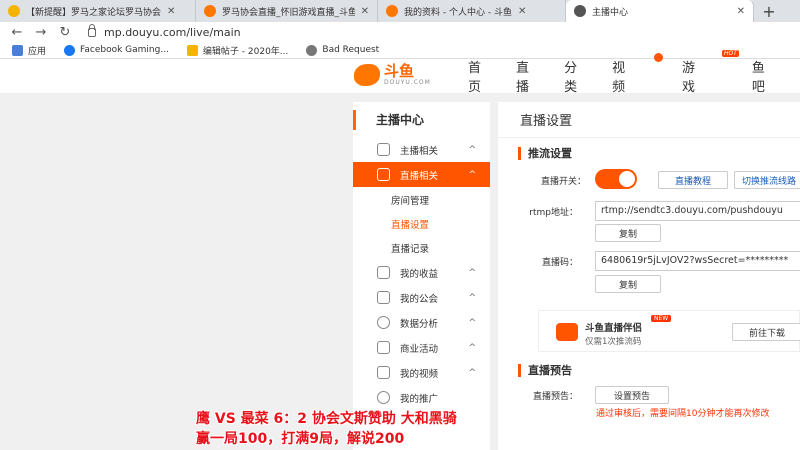 The image size is (800, 450). Describe the element at coordinates (689, 78) in the screenshot. I see `nav-label: 游戏` at that location.